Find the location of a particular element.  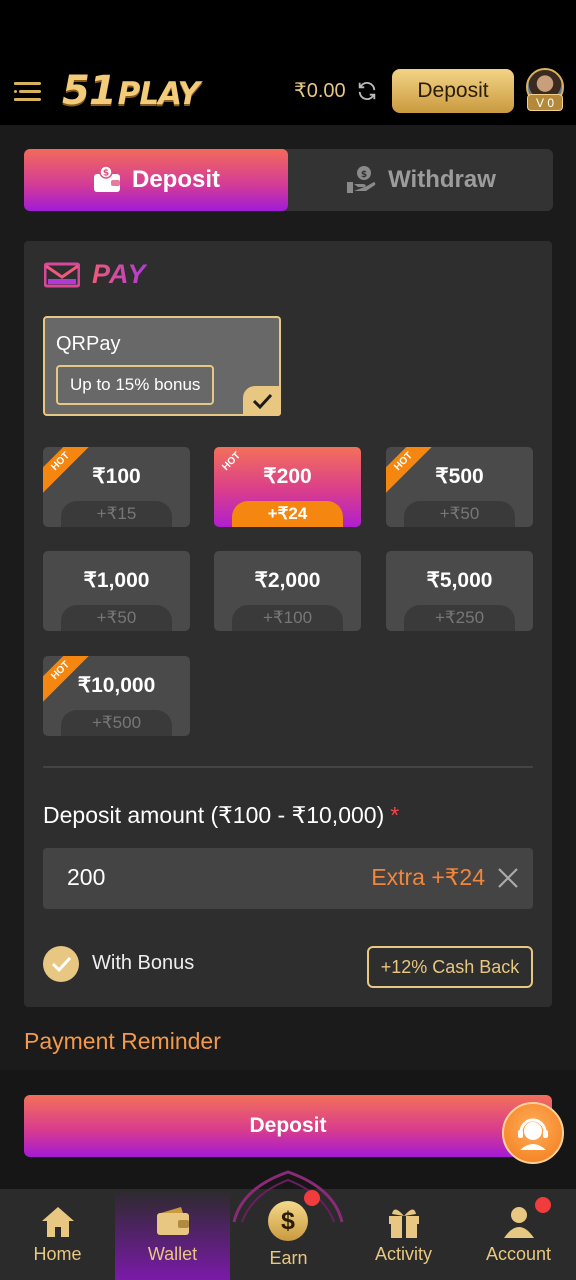

cashback-badge: +12% Cash Back is located at coordinates (450, 967).